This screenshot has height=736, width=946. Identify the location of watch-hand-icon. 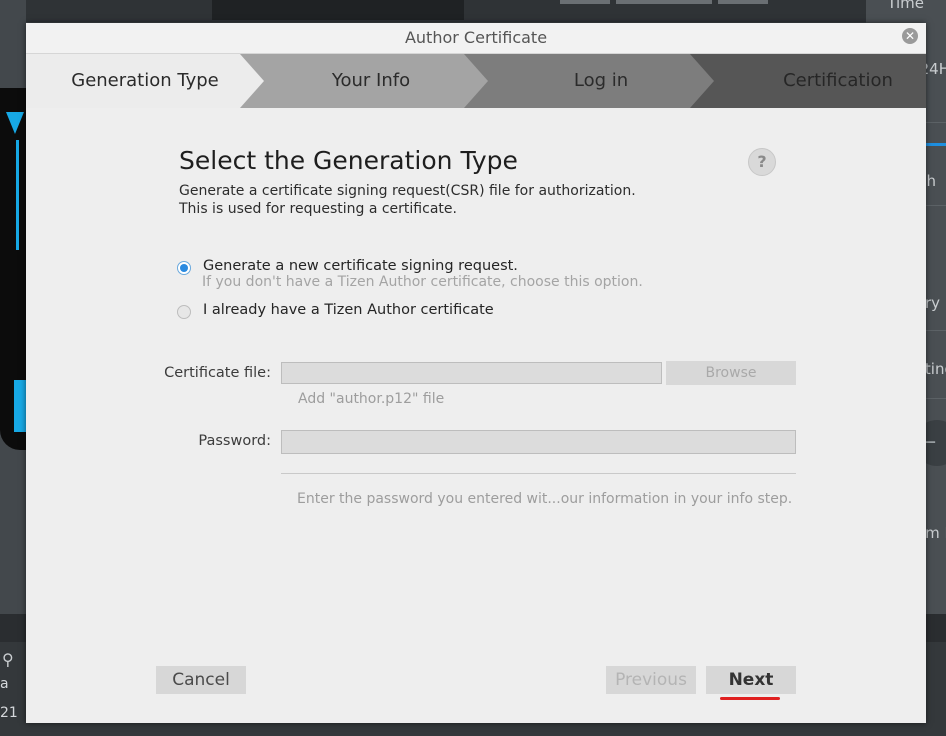
(15, 123).